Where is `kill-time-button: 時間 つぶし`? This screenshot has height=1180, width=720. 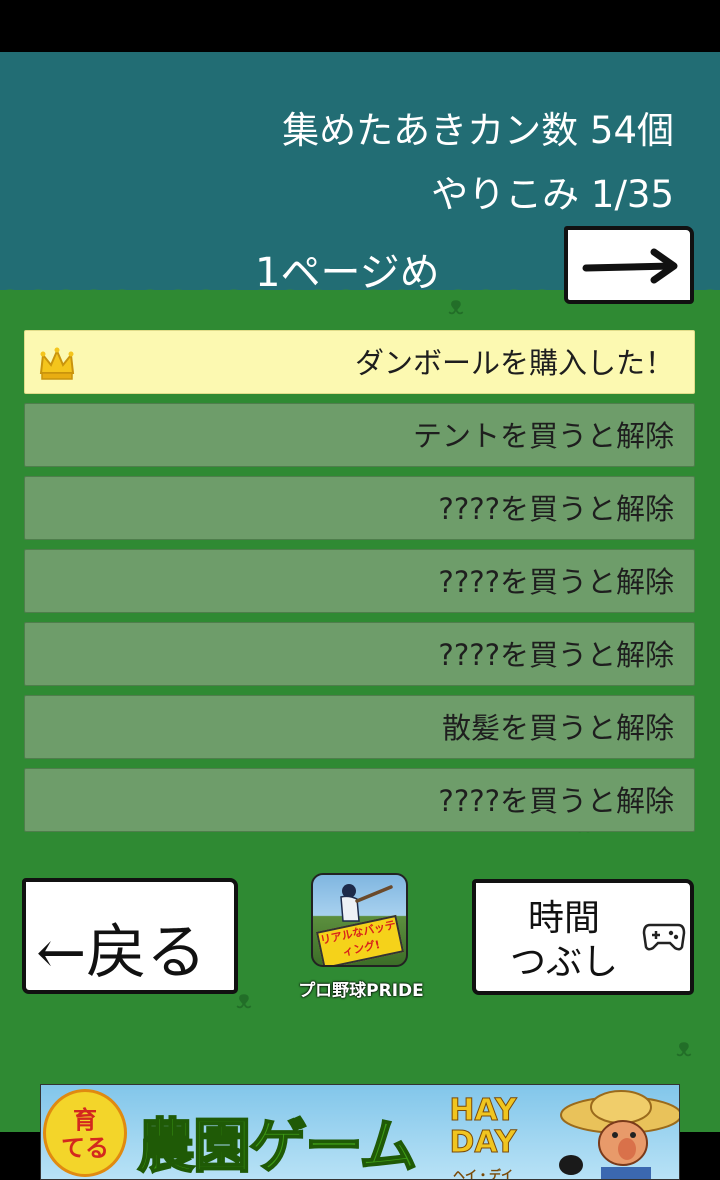 kill-time-button: 時間 つぶし is located at coordinates (583, 937).